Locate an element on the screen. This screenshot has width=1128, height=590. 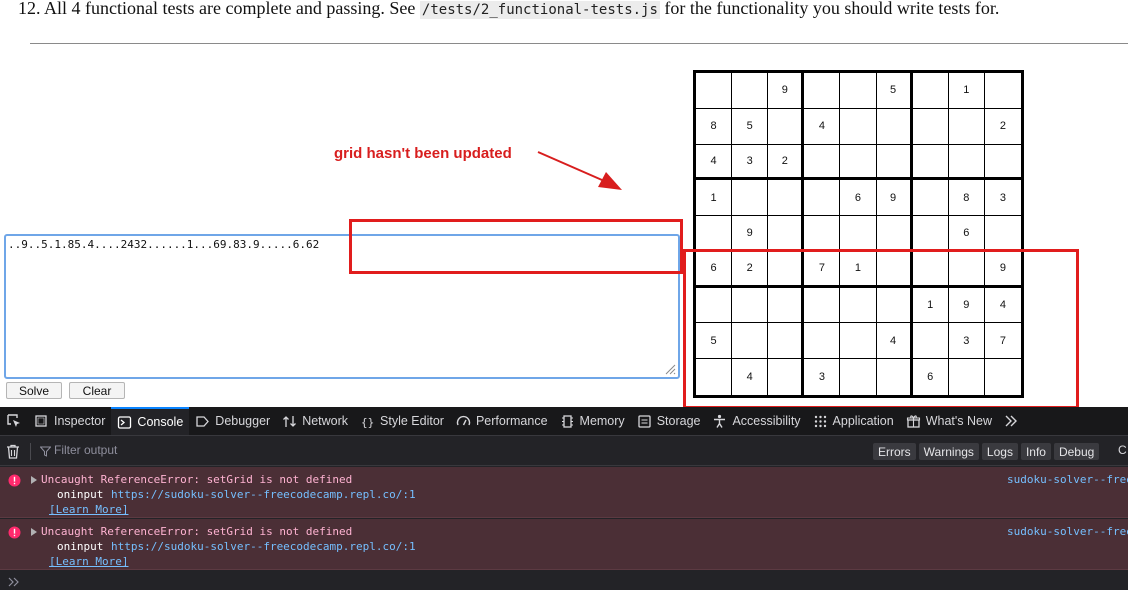
tab-inspector: Inspector is located at coordinates (69, 421).